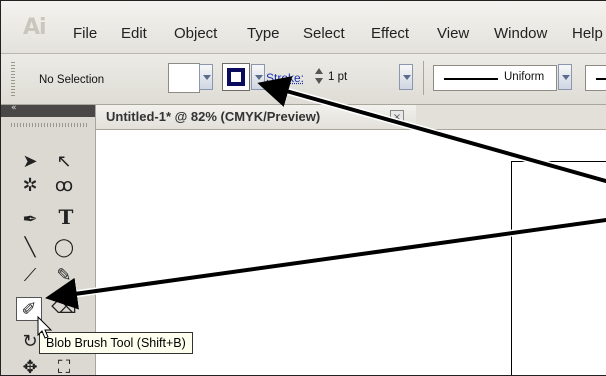 This screenshot has height=376, width=606. What do you see at coordinates (195, 33) in the screenshot?
I see `menu-object: Object` at bounding box center [195, 33].